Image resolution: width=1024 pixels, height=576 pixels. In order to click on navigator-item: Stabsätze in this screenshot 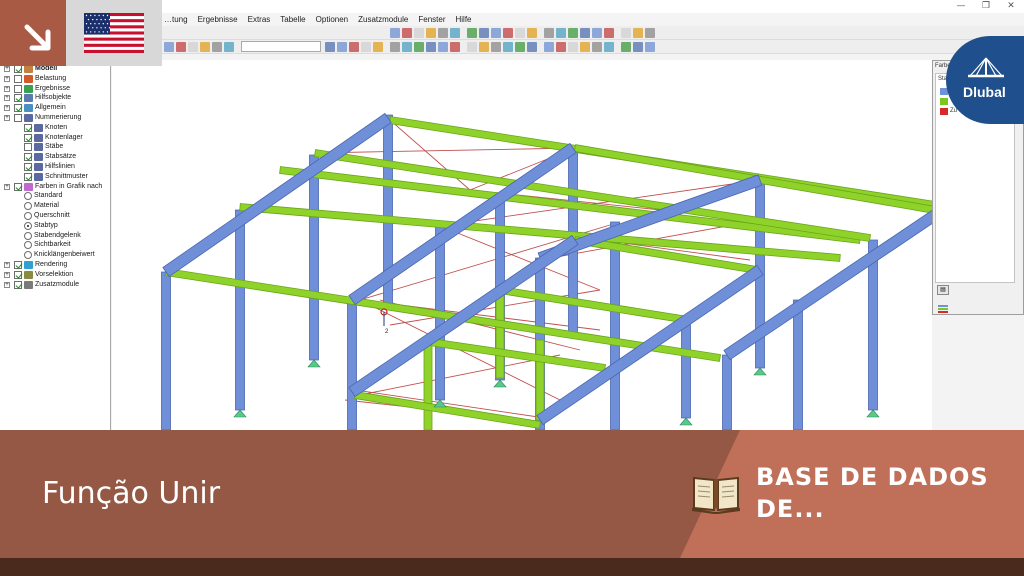, I will do `click(55, 157)`.